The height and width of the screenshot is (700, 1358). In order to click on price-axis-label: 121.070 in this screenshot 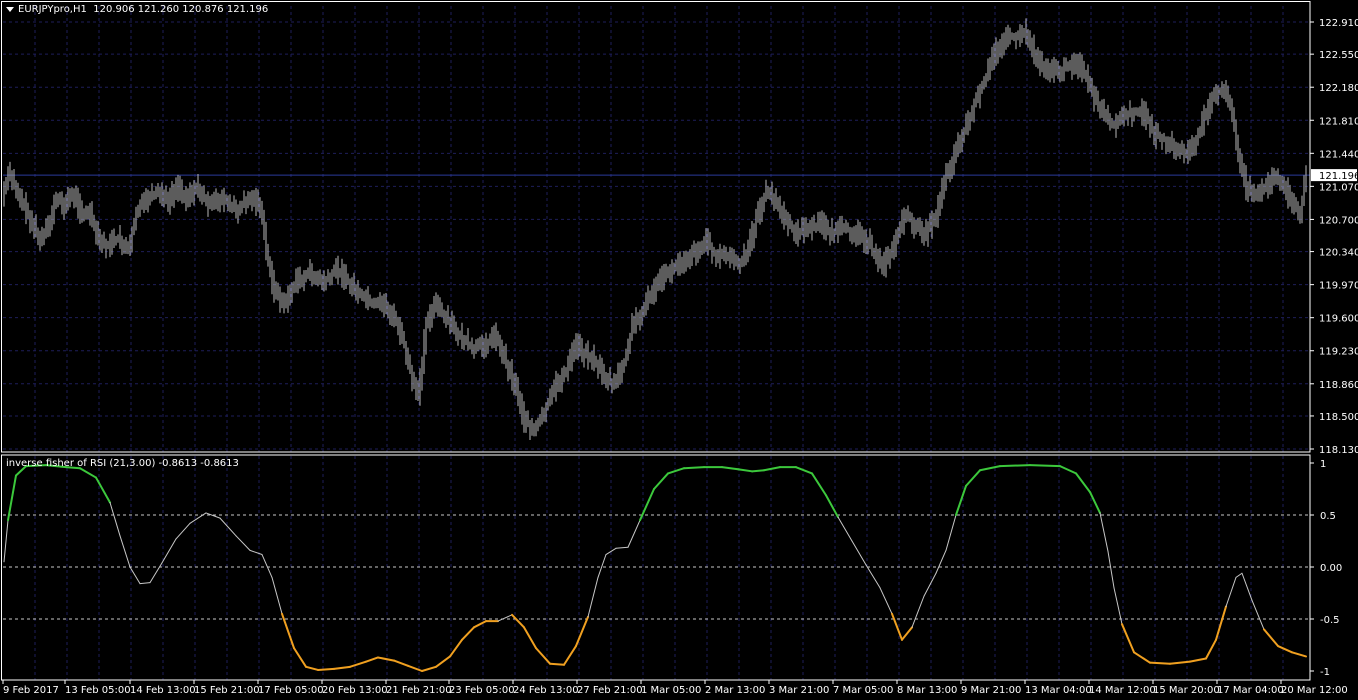, I will do `click(1338, 187)`.